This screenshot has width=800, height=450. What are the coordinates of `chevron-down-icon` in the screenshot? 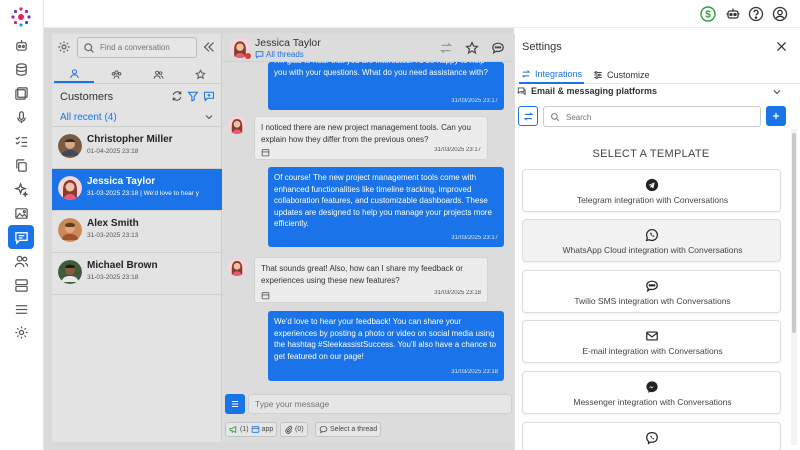 It's located at (777, 92).